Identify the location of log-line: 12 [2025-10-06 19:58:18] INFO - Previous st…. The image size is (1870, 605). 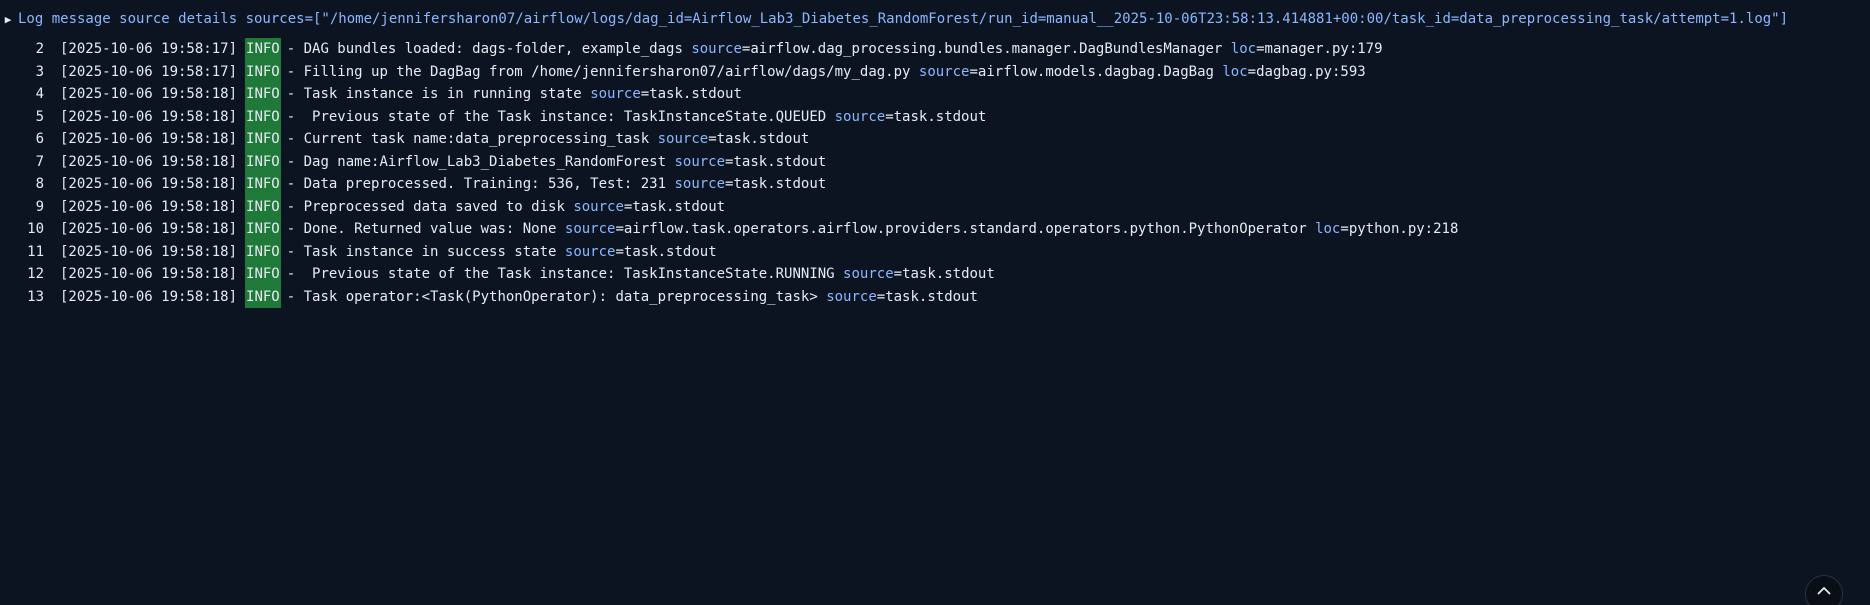
(729, 274).